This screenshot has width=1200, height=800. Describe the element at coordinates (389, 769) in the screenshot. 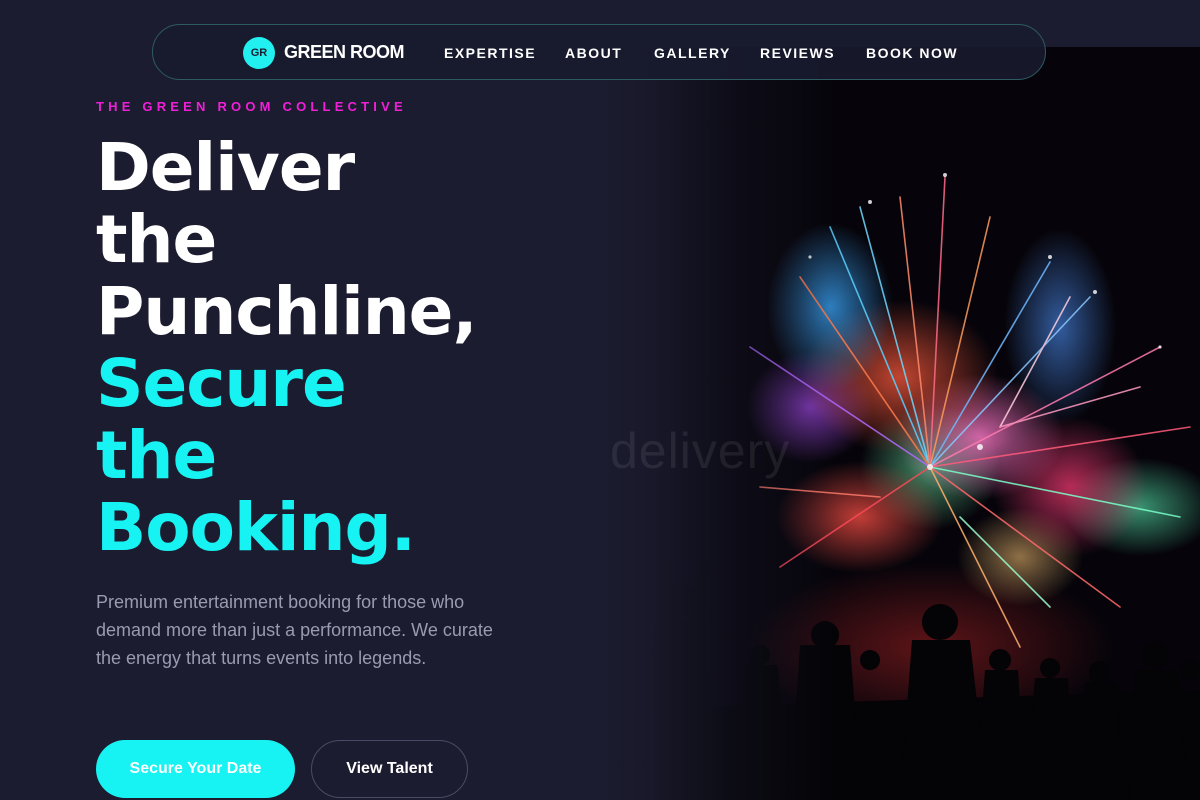

I see `view-talent-button: View Talent` at that location.